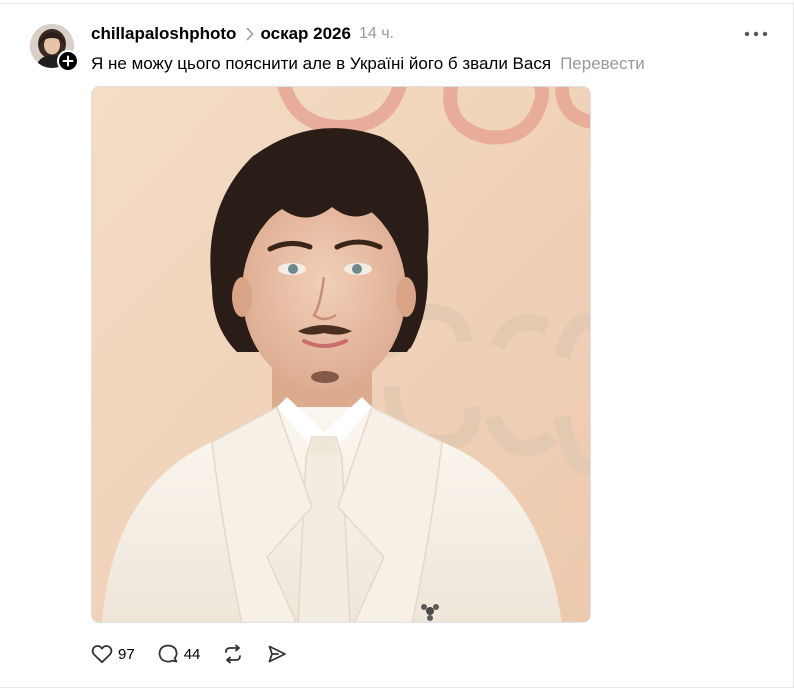 This screenshot has height=691, width=794. What do you see at coordinates (250, 34) in the screenshot?
I see `chevron-right-icon` at bounding box center [250, 34].